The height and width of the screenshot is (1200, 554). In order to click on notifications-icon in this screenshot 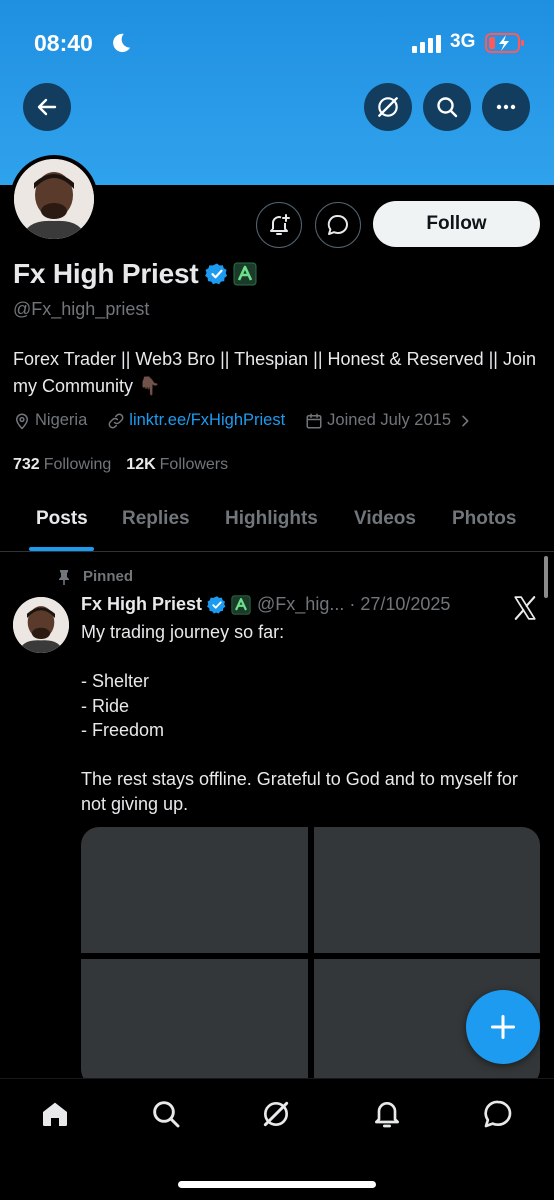, I will do `click(387, 1115)`.